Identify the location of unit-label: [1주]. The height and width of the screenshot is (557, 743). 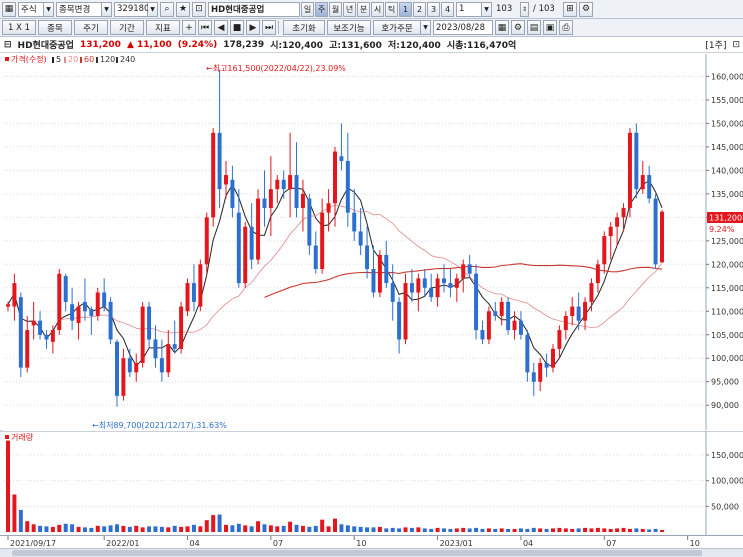
(716, 46).